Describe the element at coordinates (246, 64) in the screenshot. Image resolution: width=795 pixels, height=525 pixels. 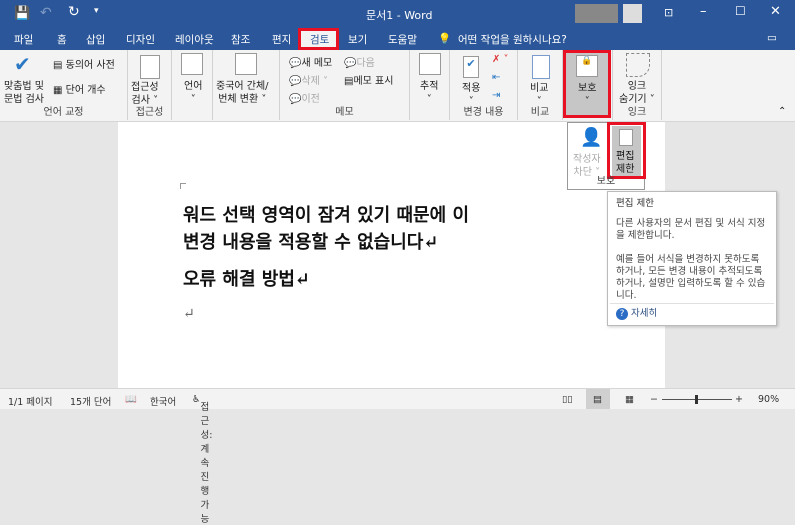
I see `chinese-conversion-icon` at that location.